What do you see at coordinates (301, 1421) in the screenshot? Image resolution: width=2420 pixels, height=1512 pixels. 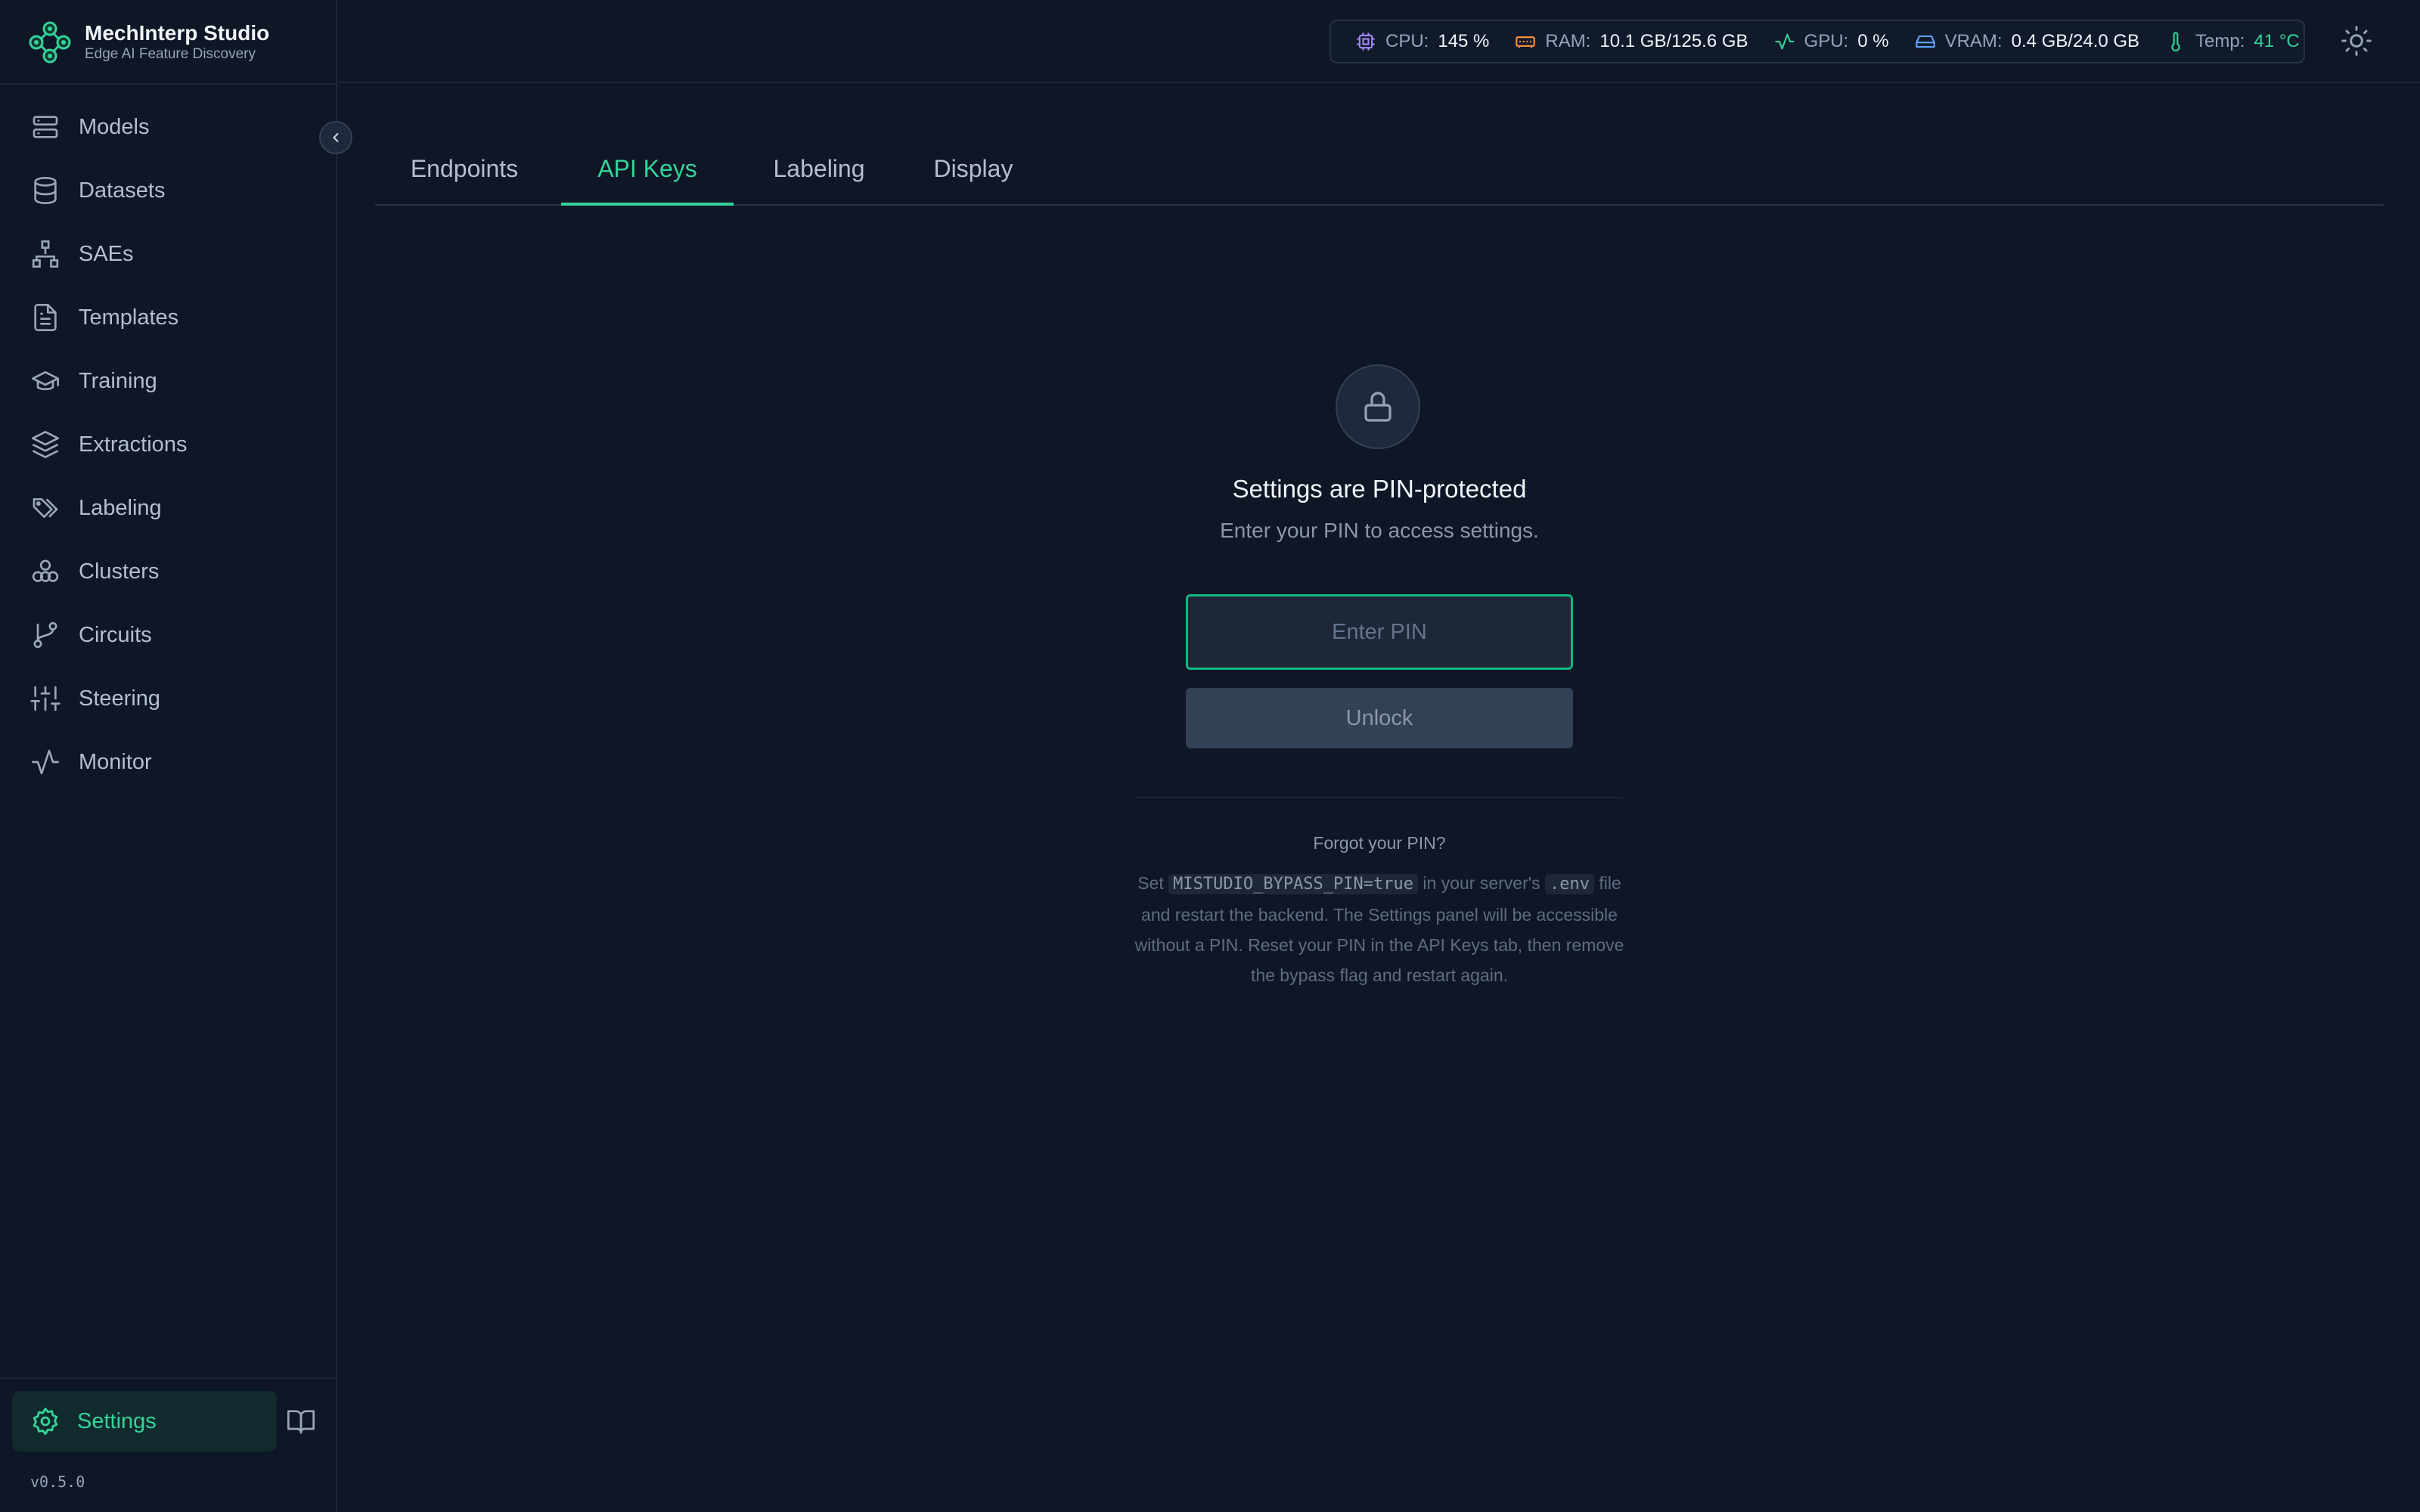 I see `book-open-icon` at bounding box center [301, 1421].